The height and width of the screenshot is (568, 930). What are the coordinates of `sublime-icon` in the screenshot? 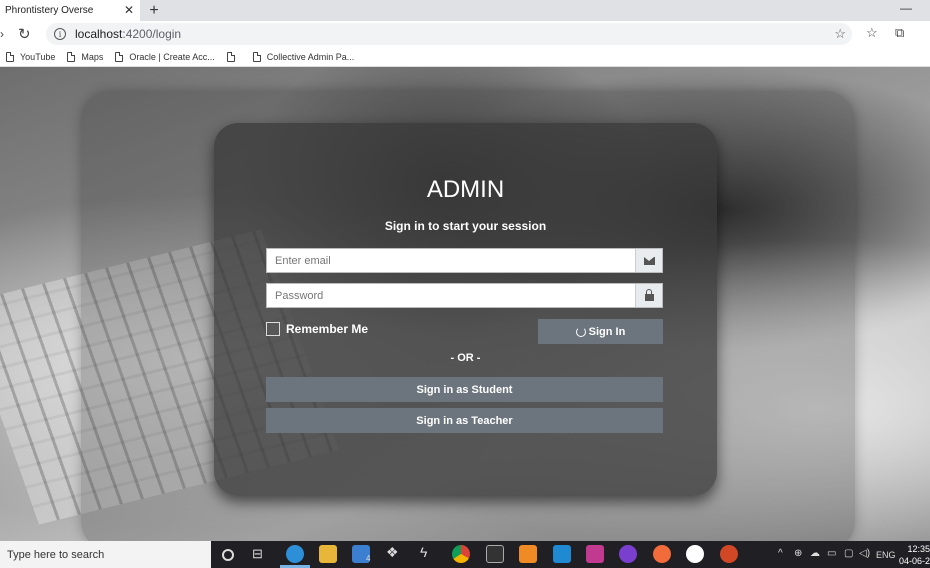 It's located at (528, 554).